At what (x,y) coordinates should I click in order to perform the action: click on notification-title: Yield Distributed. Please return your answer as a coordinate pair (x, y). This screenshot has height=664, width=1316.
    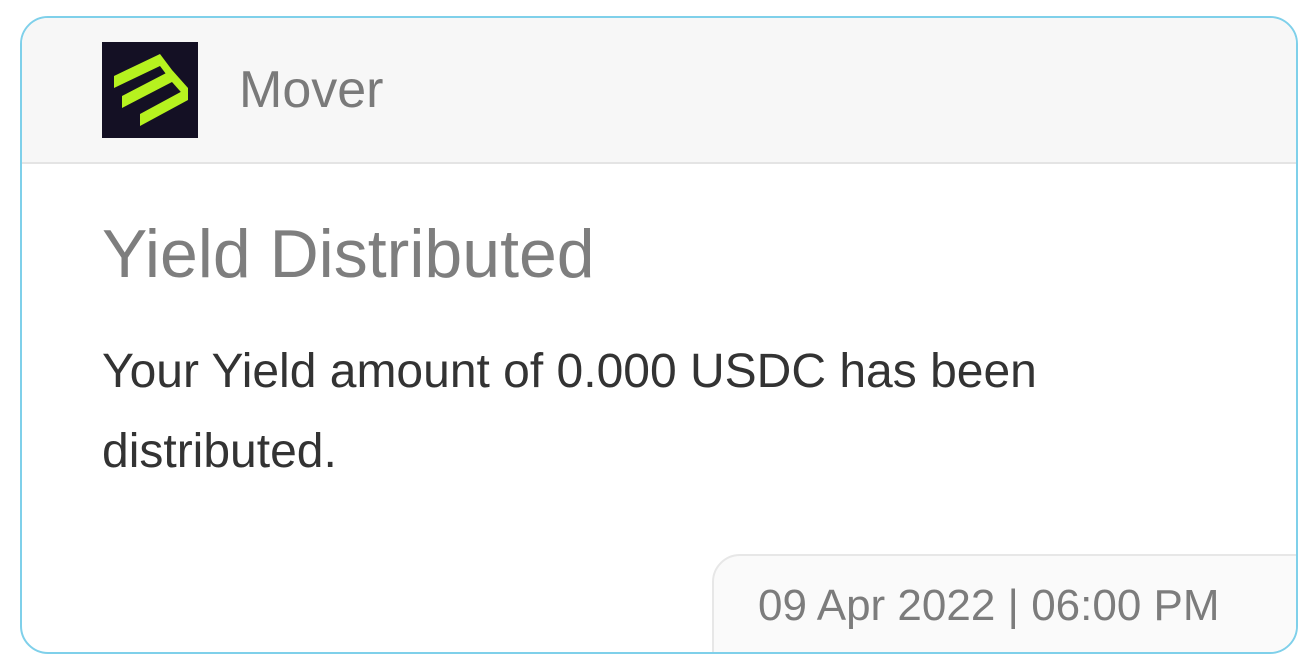
    Looking at the image, I should click on (348, 254).